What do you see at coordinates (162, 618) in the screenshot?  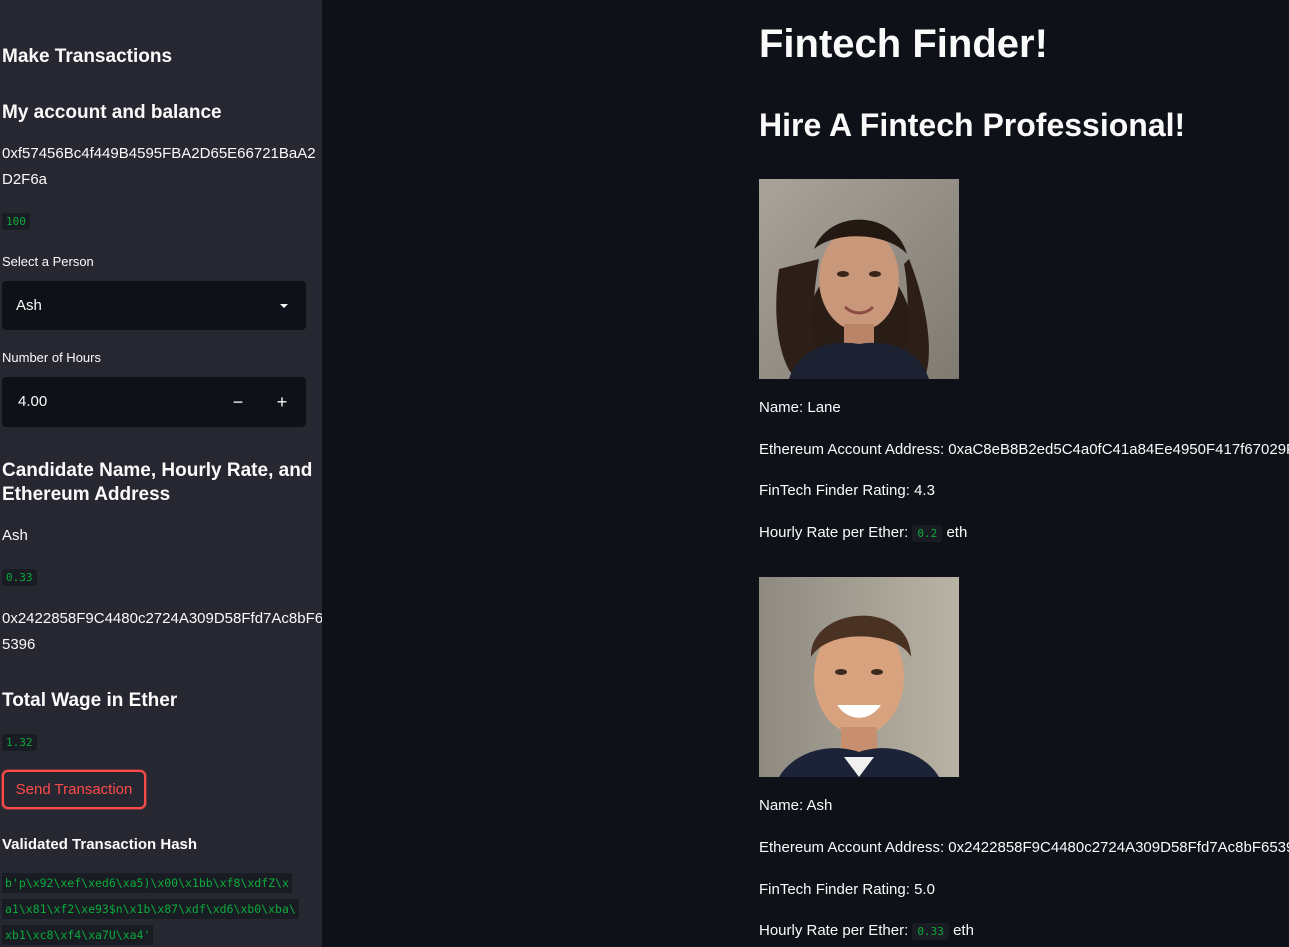 I see `candidate-address-line-1: 0x2422858F9C4480c2724A309D58Ffd7Ac8bF6` at bounding box center [162, 618].